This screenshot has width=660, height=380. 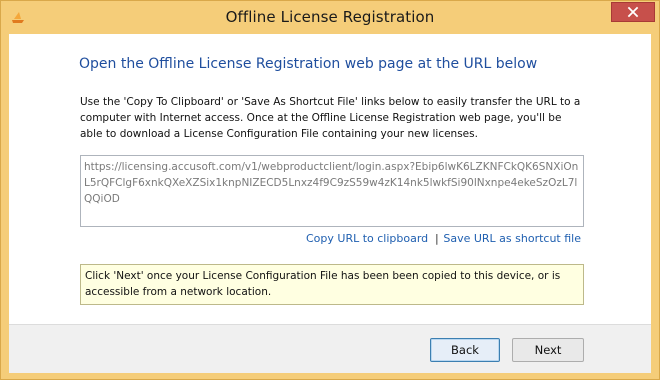 What do you see at coordinates (367, 238) in the screenshot?
I see `copy-url-link: Copy URL to clipboard` at bounding box center [367, 238].